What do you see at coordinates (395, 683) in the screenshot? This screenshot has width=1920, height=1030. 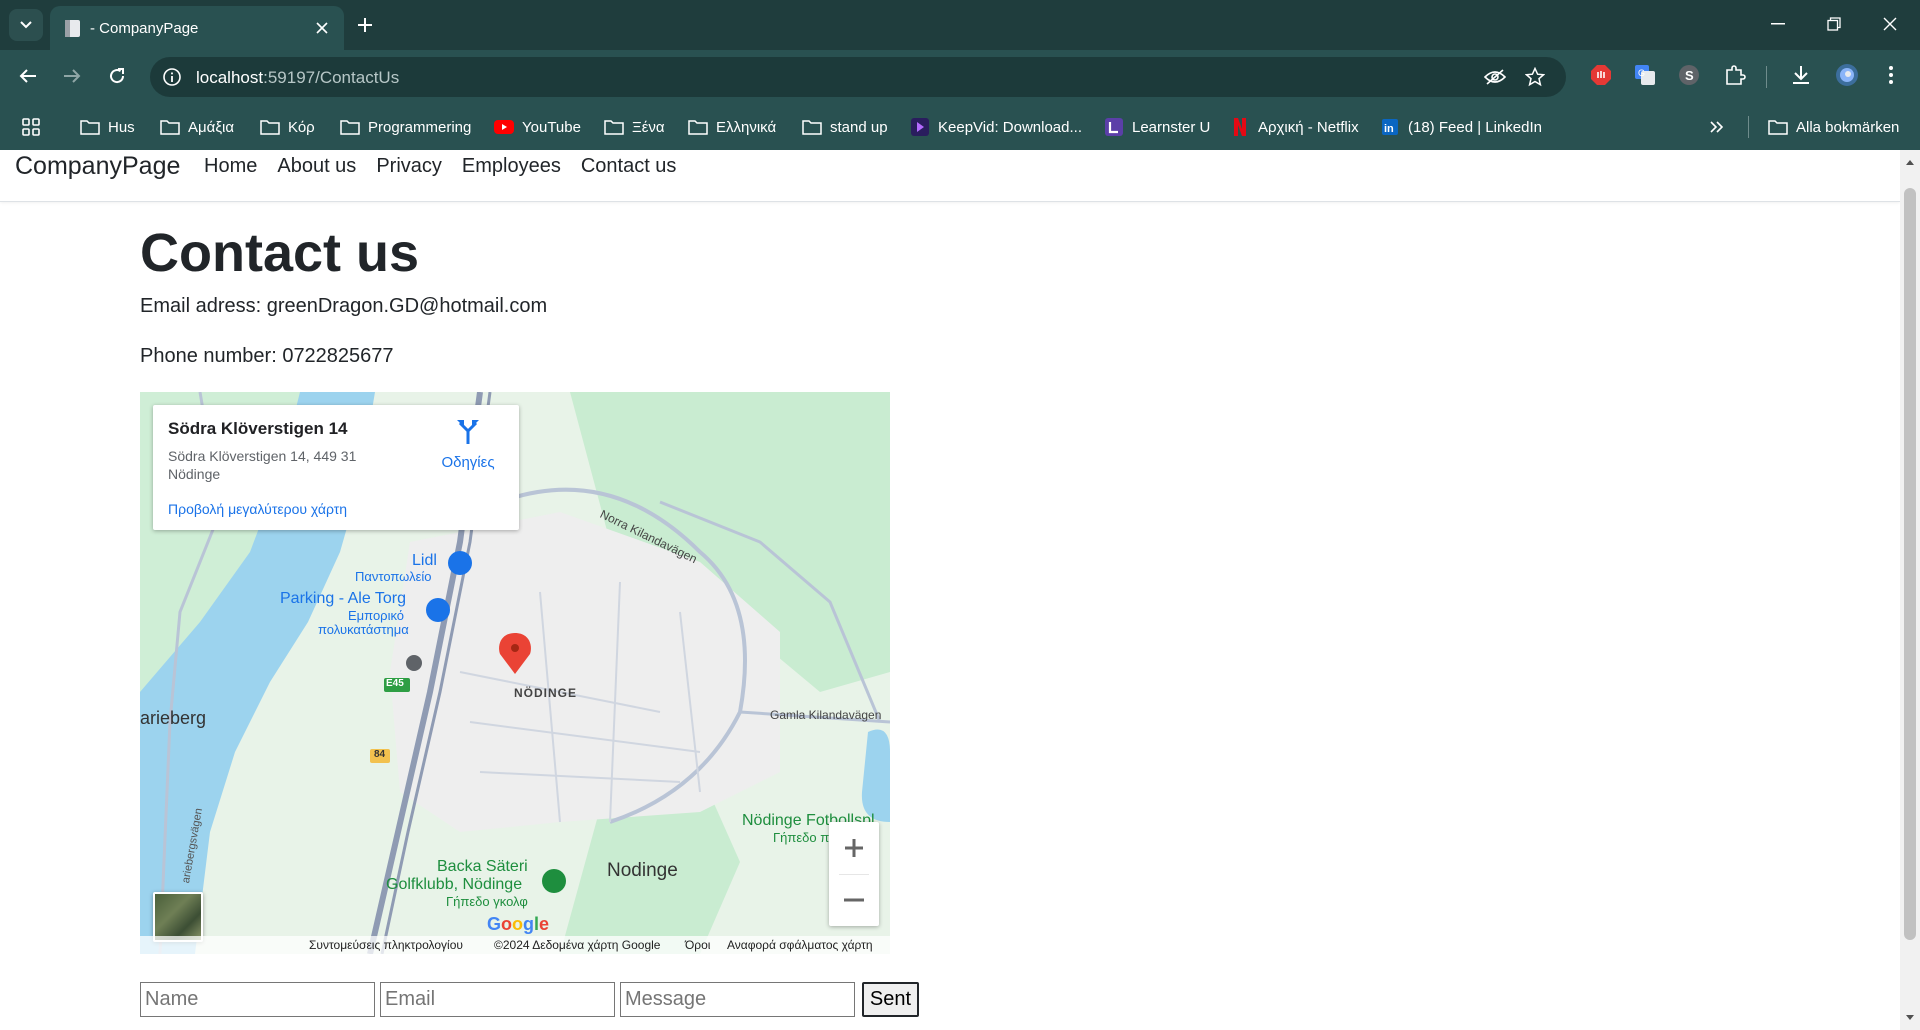 I see `map-shield-e45: E45` at bounding box center [395, 683].